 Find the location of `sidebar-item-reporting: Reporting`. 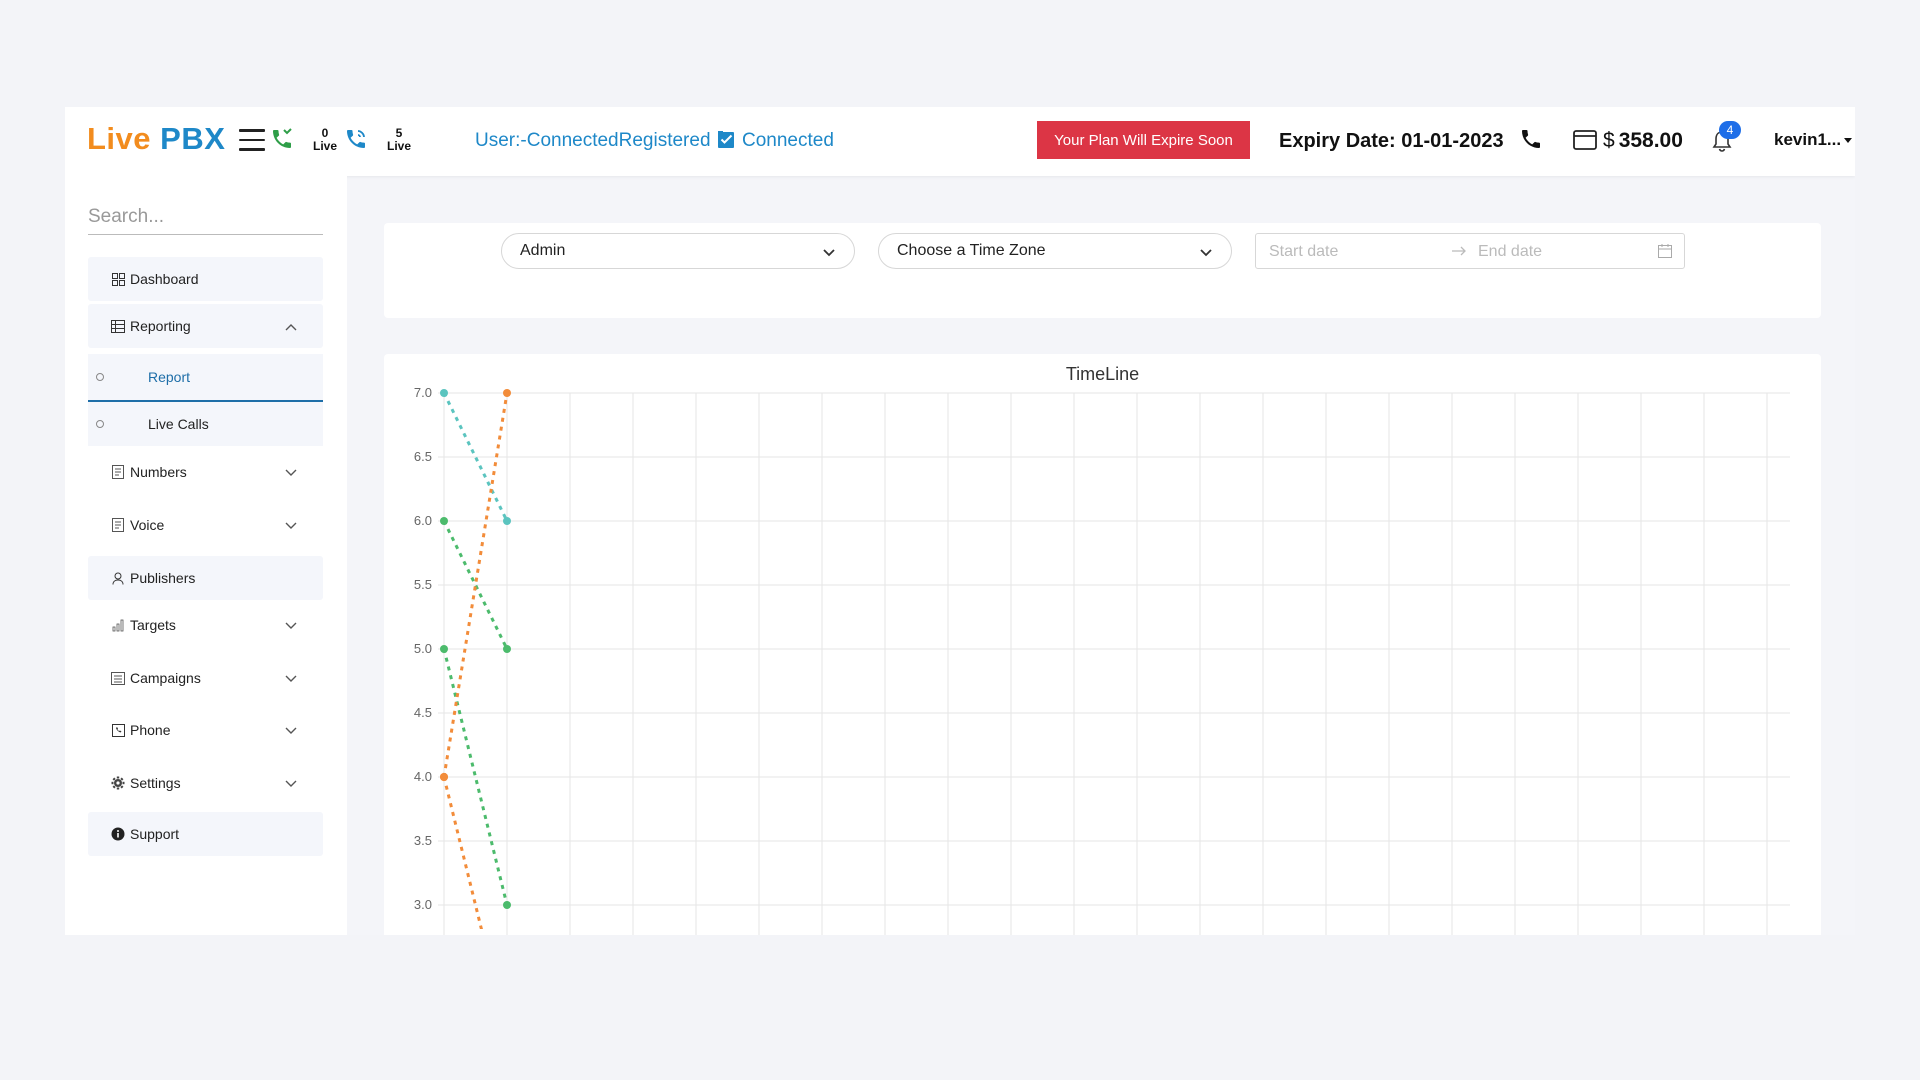

sidebar-item-reporting: Reporting is located at coordinates (205, 326).